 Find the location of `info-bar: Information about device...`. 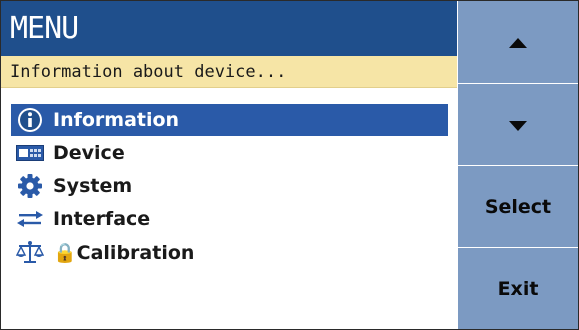

info-bar: Information about device... is located at coordinates (229, 72).